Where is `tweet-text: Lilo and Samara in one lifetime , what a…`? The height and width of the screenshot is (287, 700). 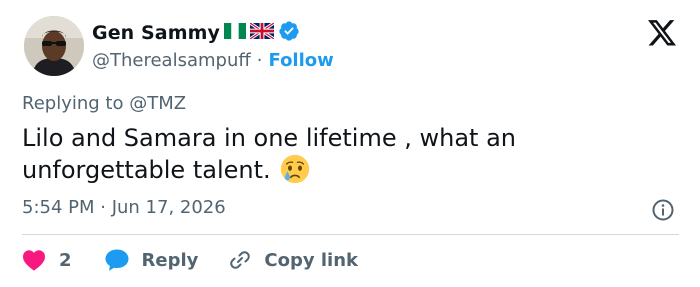
tweet-text: Lilo and Samara in one lifetime , what a… is located at coordinates (269, 154).